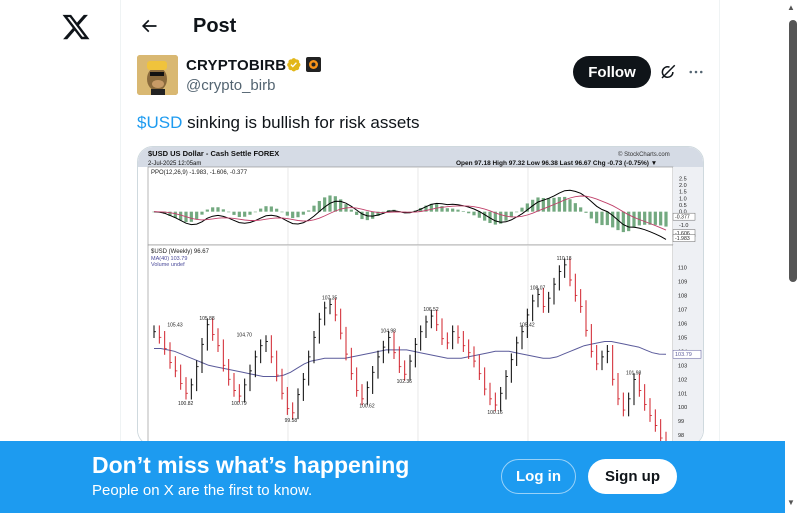 This screenshot has width=800, height=513. Describe the element at coordinates (682, 366) in the screenshot. I see `price-tick-label: 103` at that location.